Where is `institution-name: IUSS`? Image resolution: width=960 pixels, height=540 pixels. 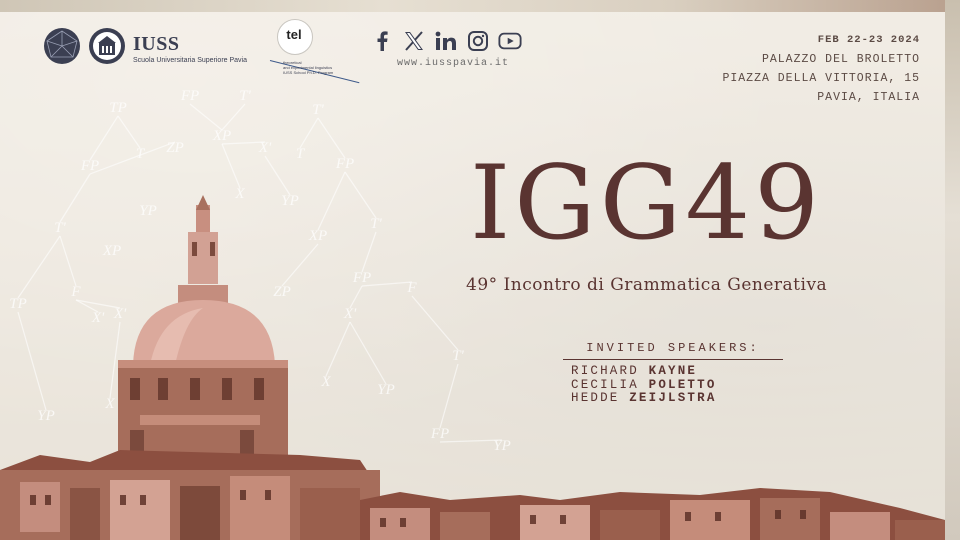
institution-name: IUSS is located at coordinates (156, 44).